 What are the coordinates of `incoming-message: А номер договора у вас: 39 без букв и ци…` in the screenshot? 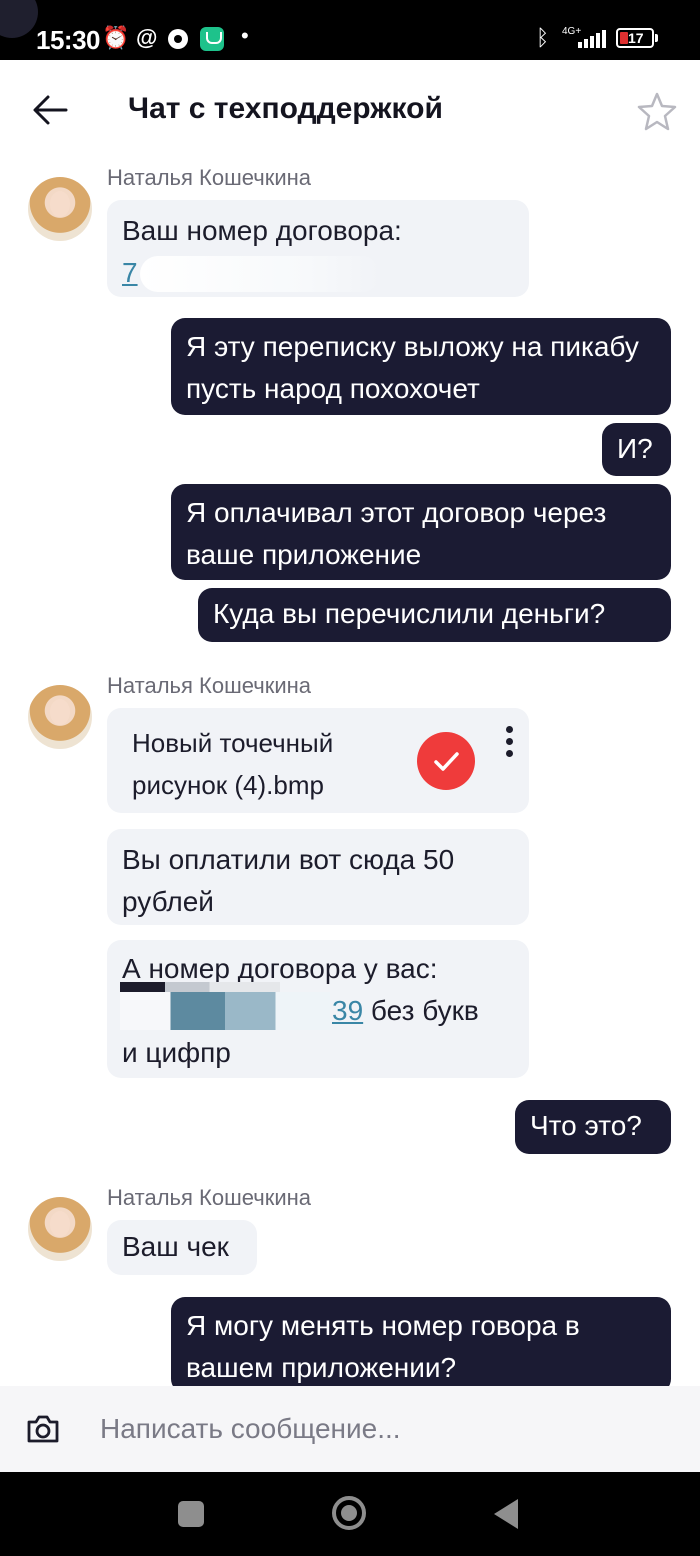 It's located at (318, 1009).